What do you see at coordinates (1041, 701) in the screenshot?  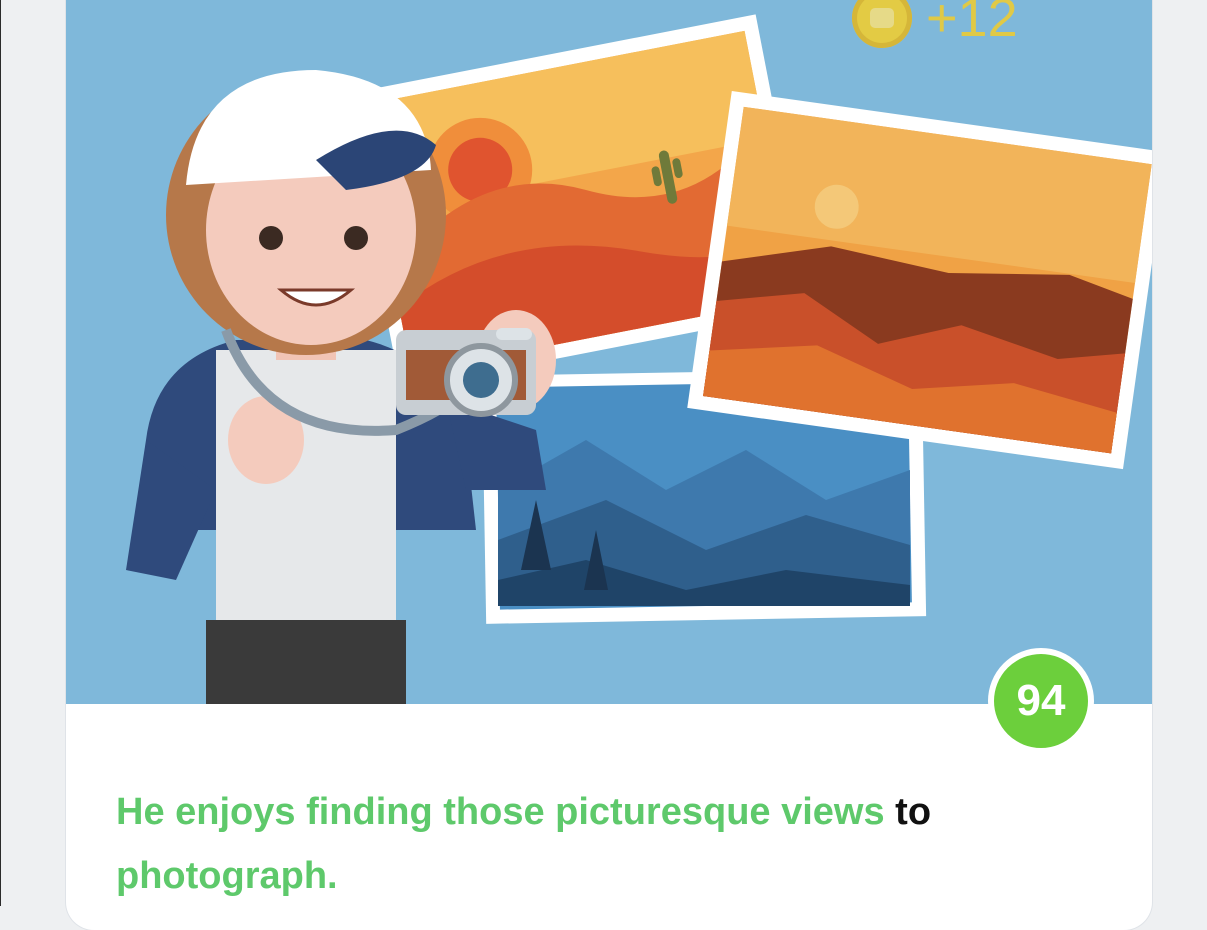 I see `score-badge: 94` at bounding box center [1041, 701].